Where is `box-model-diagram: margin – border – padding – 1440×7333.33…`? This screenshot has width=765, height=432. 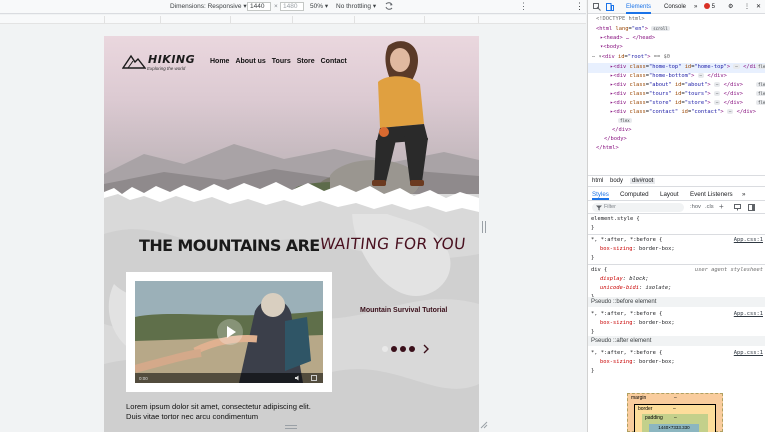
box-model-diagram: margin – border – padding – 1440×7333.33… is located at coordinates (675, 412).